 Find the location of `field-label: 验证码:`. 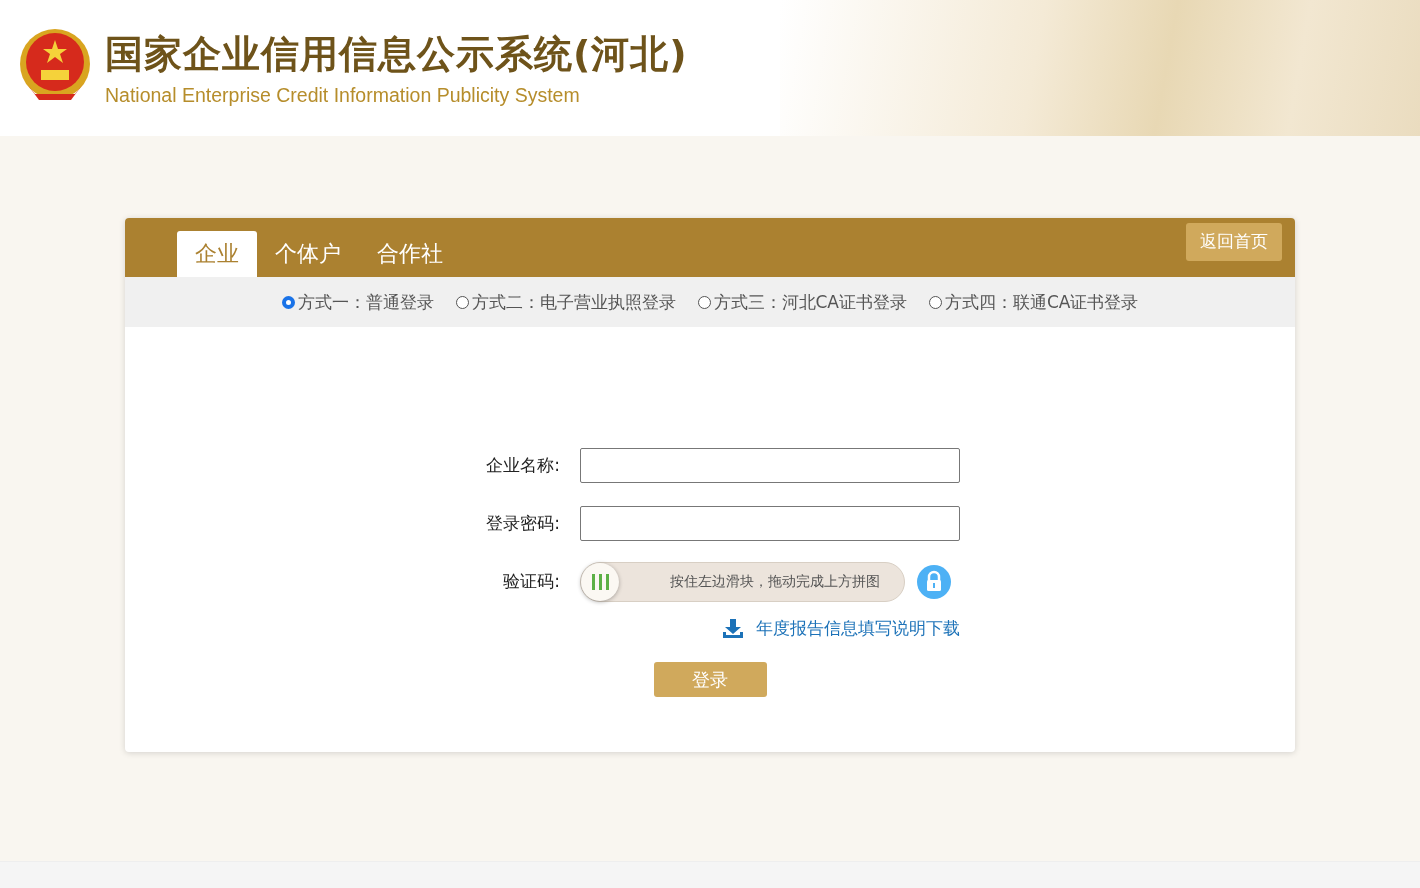

field-label: 验证码: is located at coordinates (531, 581).